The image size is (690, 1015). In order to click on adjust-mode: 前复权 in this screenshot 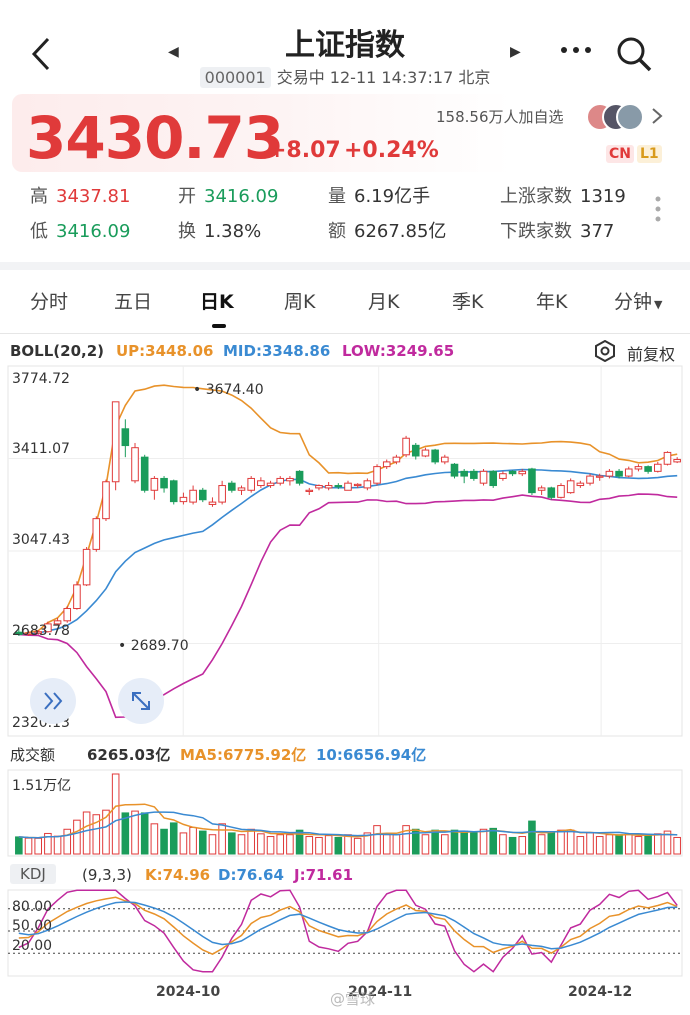, I will do `click(651, 353)`.